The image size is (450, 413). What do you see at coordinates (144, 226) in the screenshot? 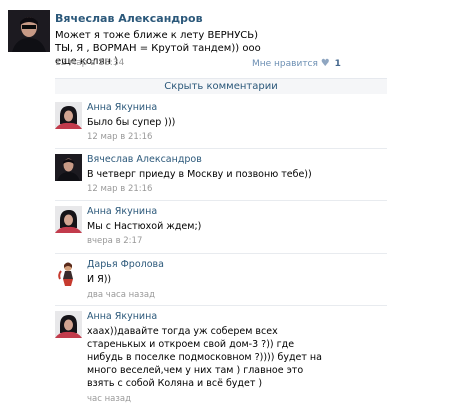
I see `comment-text: Мы с Настюхой ждем;)` at bounding box center [144, 226].